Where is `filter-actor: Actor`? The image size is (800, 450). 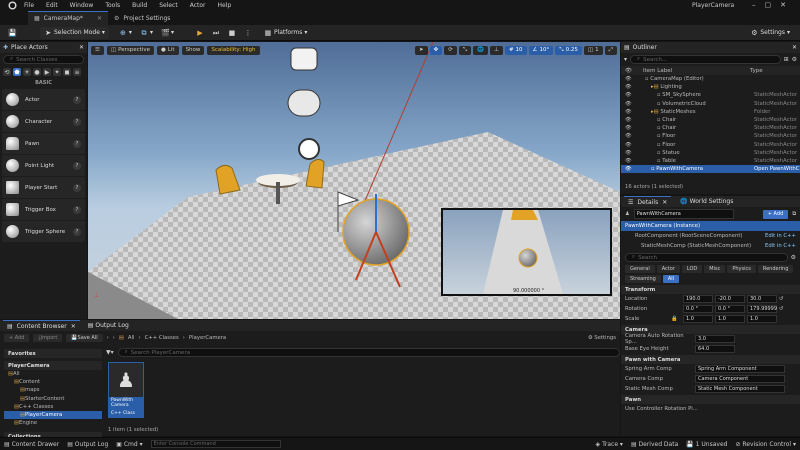
filter-actor: Actor is located at coordinates (668, 269).